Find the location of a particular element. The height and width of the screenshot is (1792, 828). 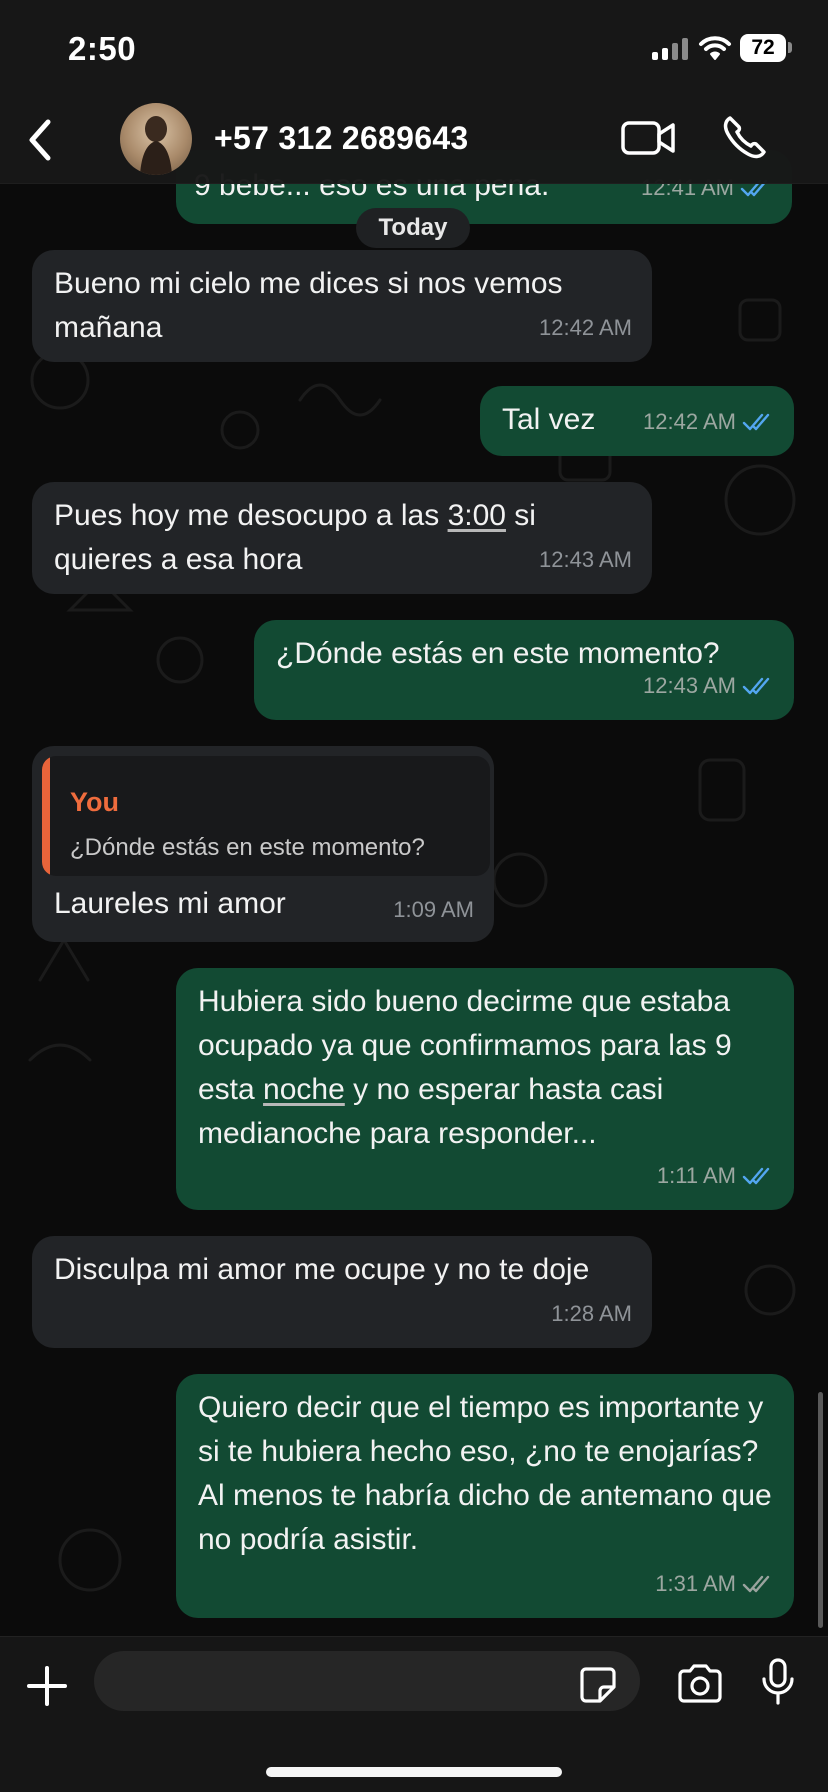

microphone-icon is located at coordinates (778, 1682).